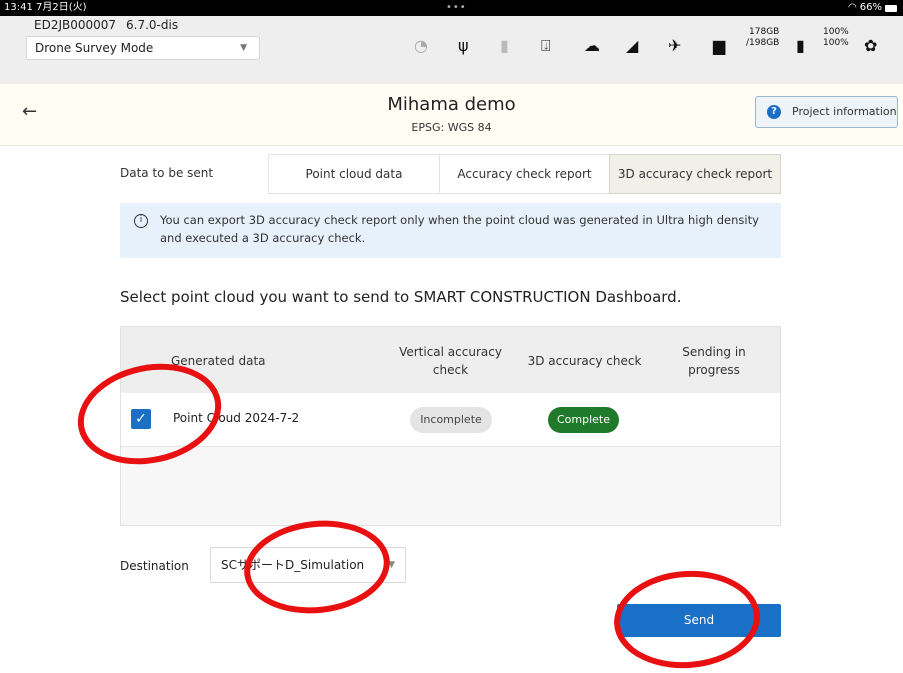  I want to click on mode-select: Drone Survey Mode ▼, so click(143, 48).